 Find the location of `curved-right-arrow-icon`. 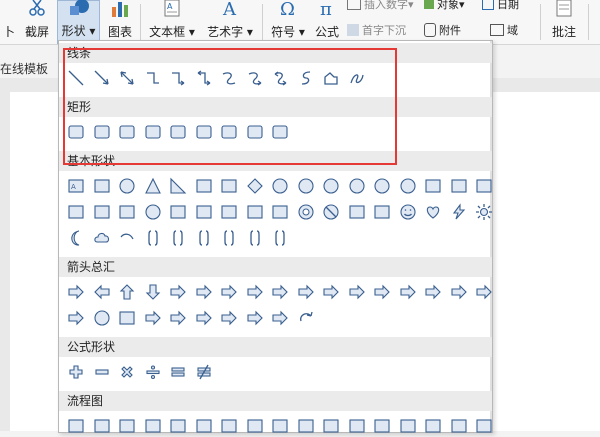

curved-right-arrow-icon is located at coordinates (382, 292).